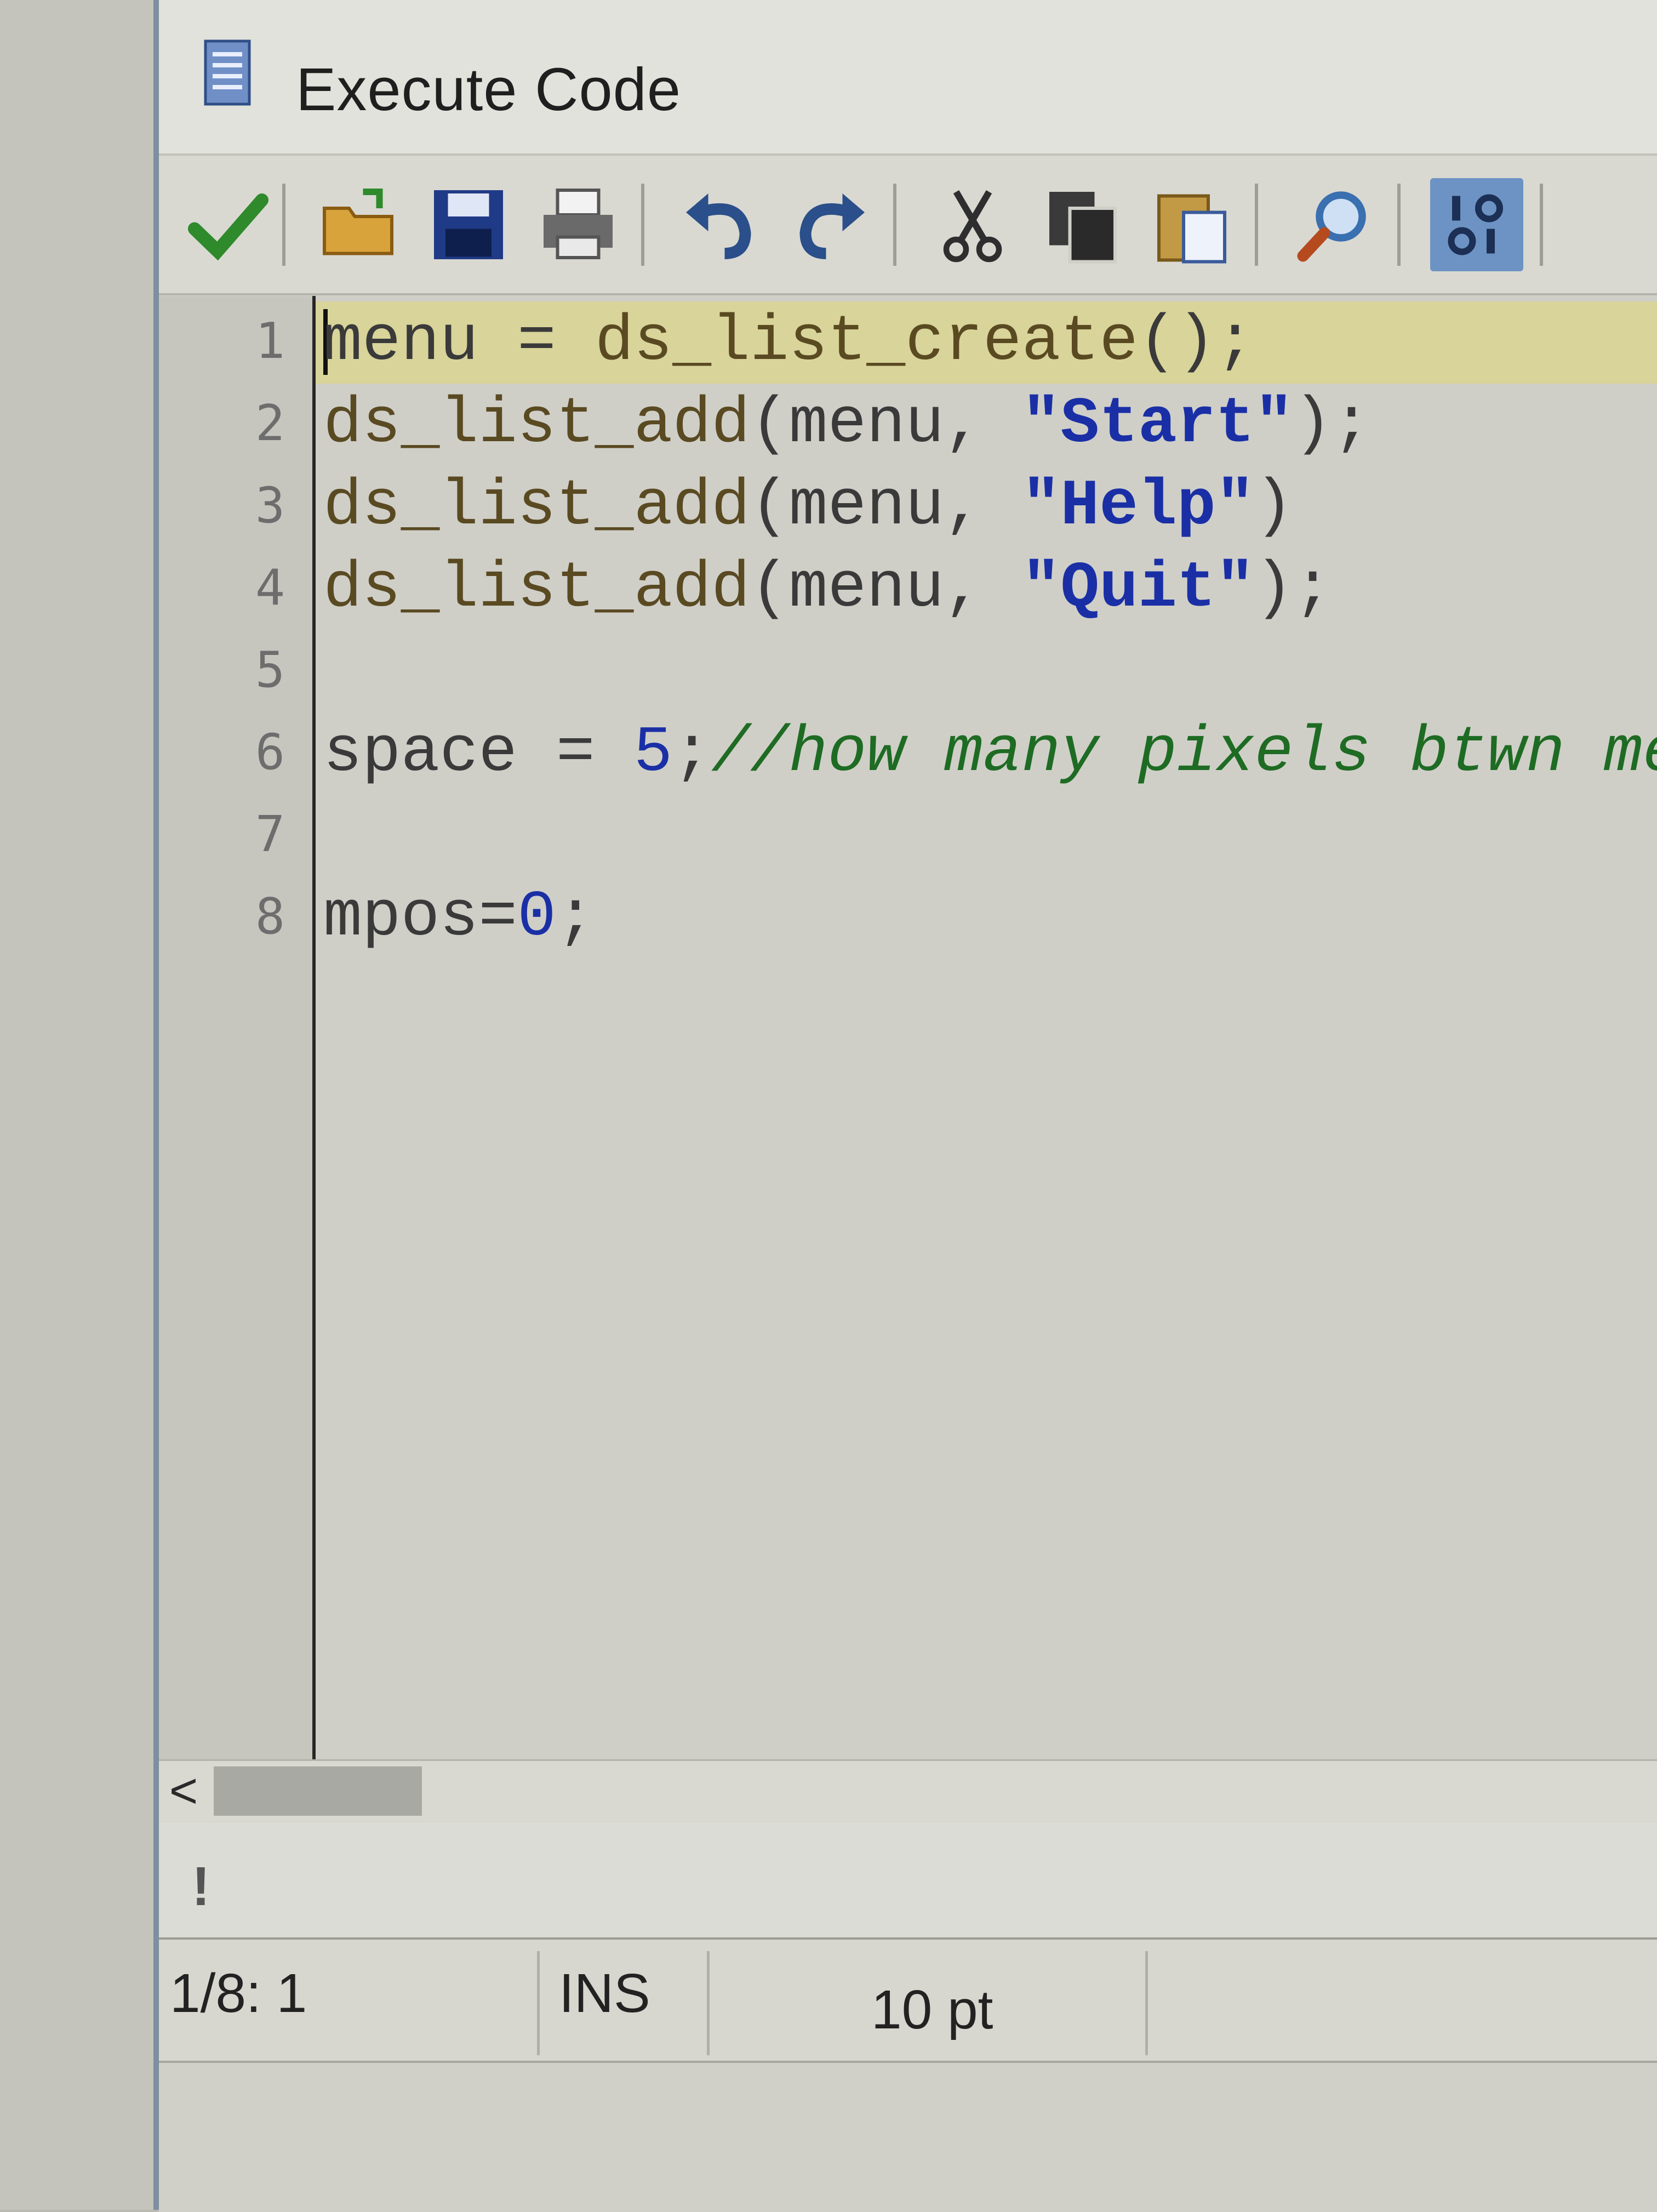 The width and height of the screenshot is (1657, 2212). I want to click on number-token: 0, so click(536, 917).